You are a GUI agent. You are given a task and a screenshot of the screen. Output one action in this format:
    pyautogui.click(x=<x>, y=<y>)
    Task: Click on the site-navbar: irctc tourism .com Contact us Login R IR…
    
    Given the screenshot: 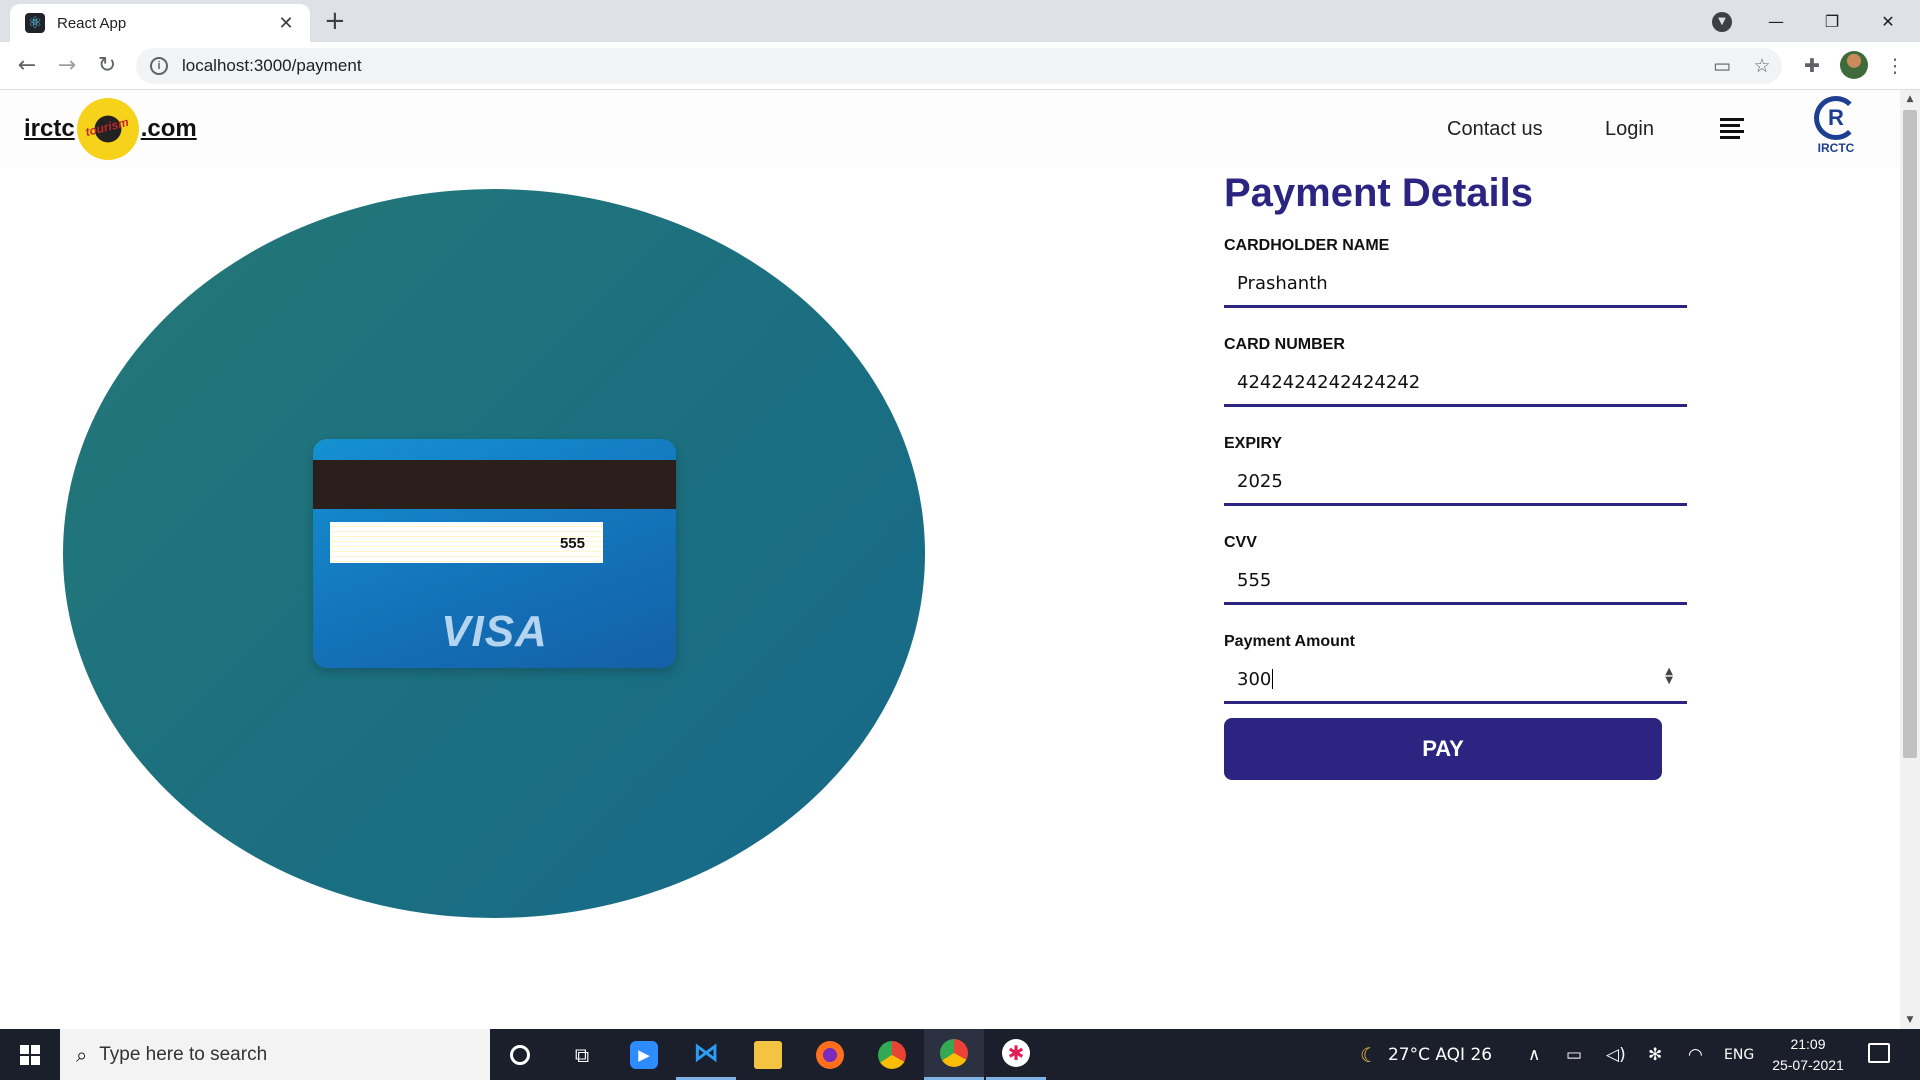 What is the action you would take?
    pyautogui.click(x=950, y=129)
    